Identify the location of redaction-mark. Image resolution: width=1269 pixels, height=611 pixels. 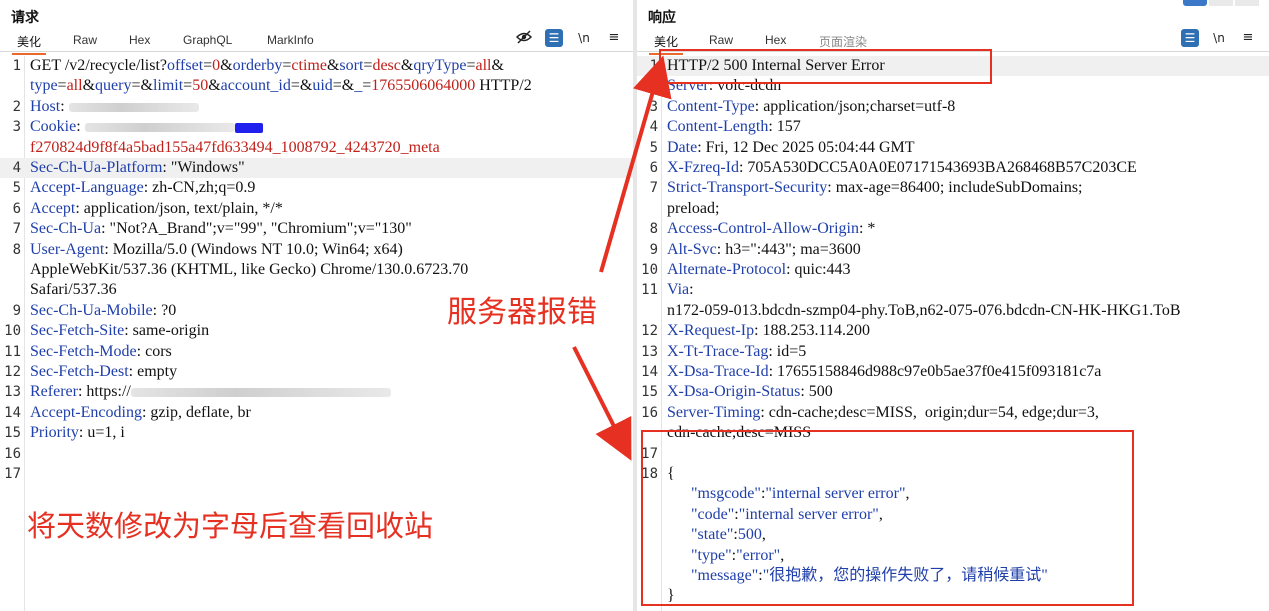
(248, 127).